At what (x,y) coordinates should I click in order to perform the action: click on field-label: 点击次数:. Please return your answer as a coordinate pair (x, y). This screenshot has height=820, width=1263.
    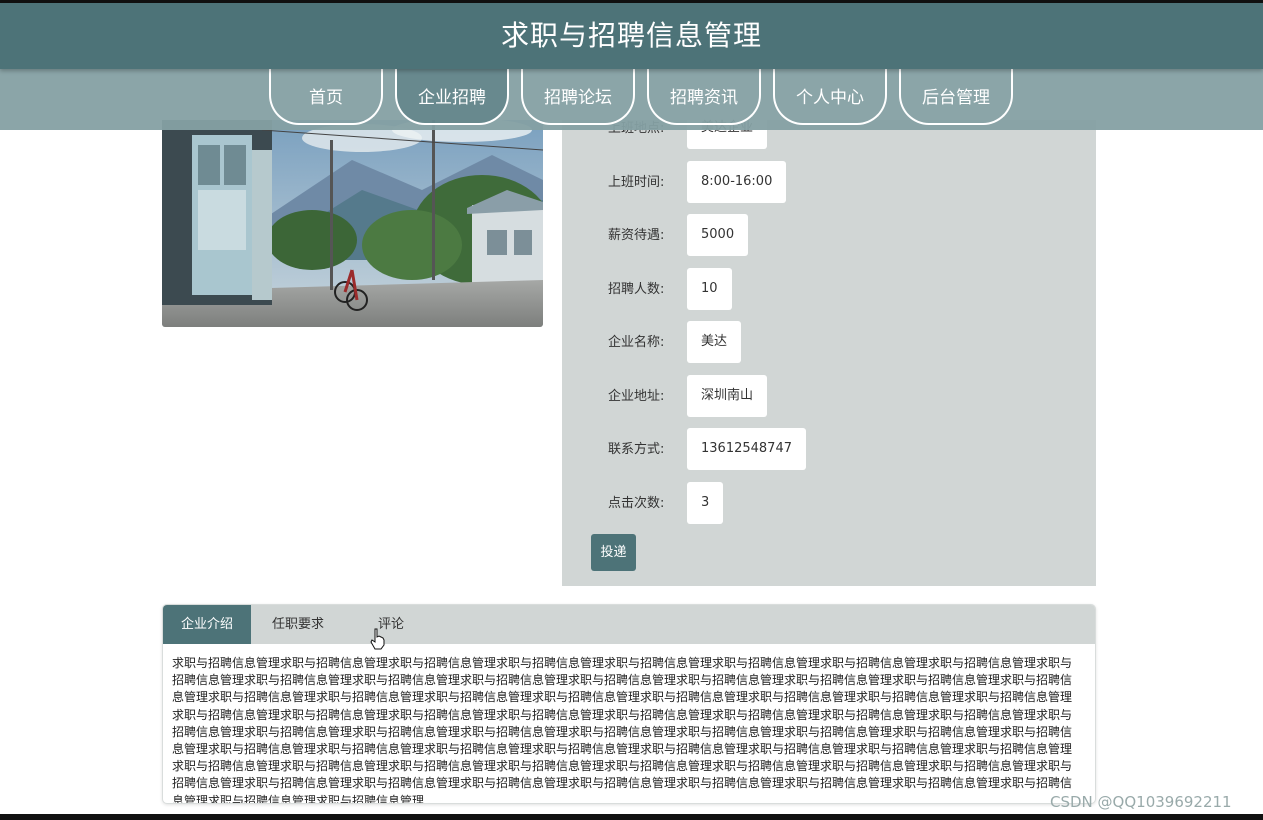
    Looking at the image, I should click on (636, 503).